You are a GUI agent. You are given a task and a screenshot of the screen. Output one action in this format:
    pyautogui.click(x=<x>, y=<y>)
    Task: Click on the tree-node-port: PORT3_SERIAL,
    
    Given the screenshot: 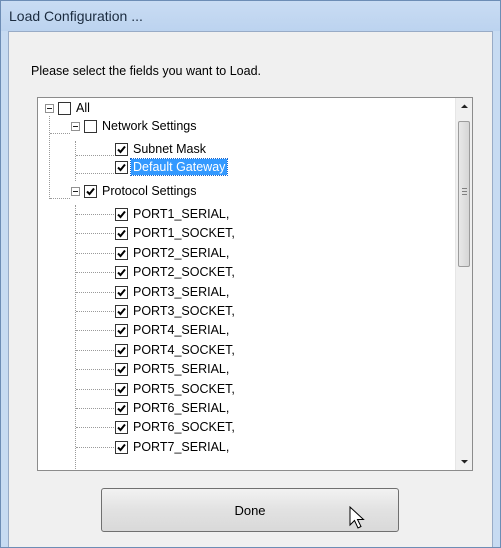 What is the action you would take?
    pyautogui.click(x=173, y=292)
    